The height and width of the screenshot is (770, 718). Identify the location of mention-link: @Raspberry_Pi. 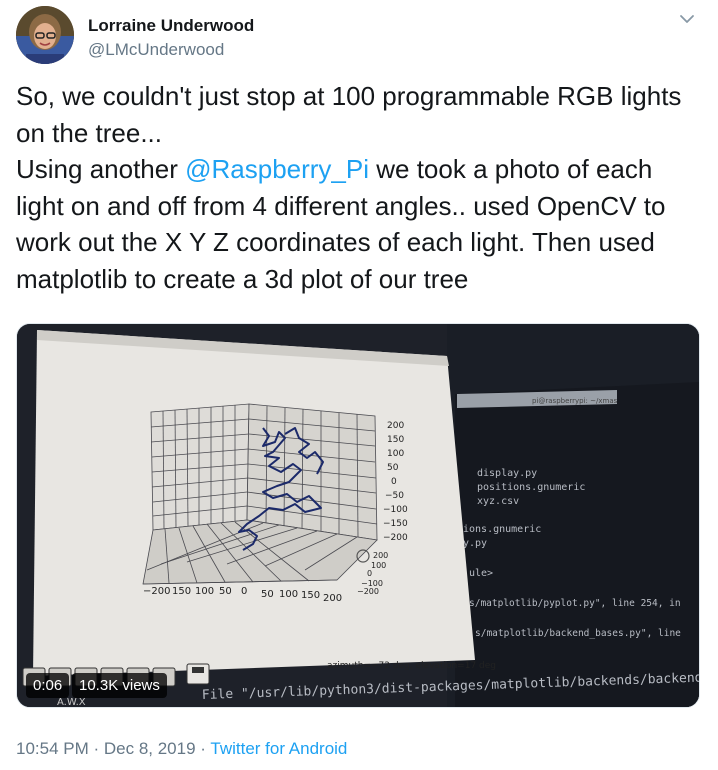
(277, 169).